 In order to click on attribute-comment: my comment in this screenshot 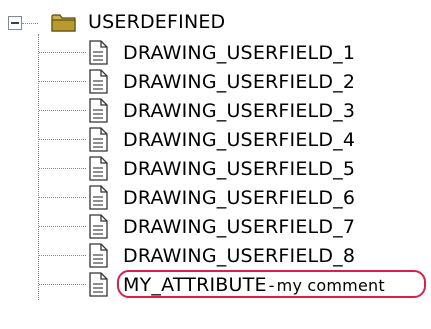, I will do `click(330, 285)`.